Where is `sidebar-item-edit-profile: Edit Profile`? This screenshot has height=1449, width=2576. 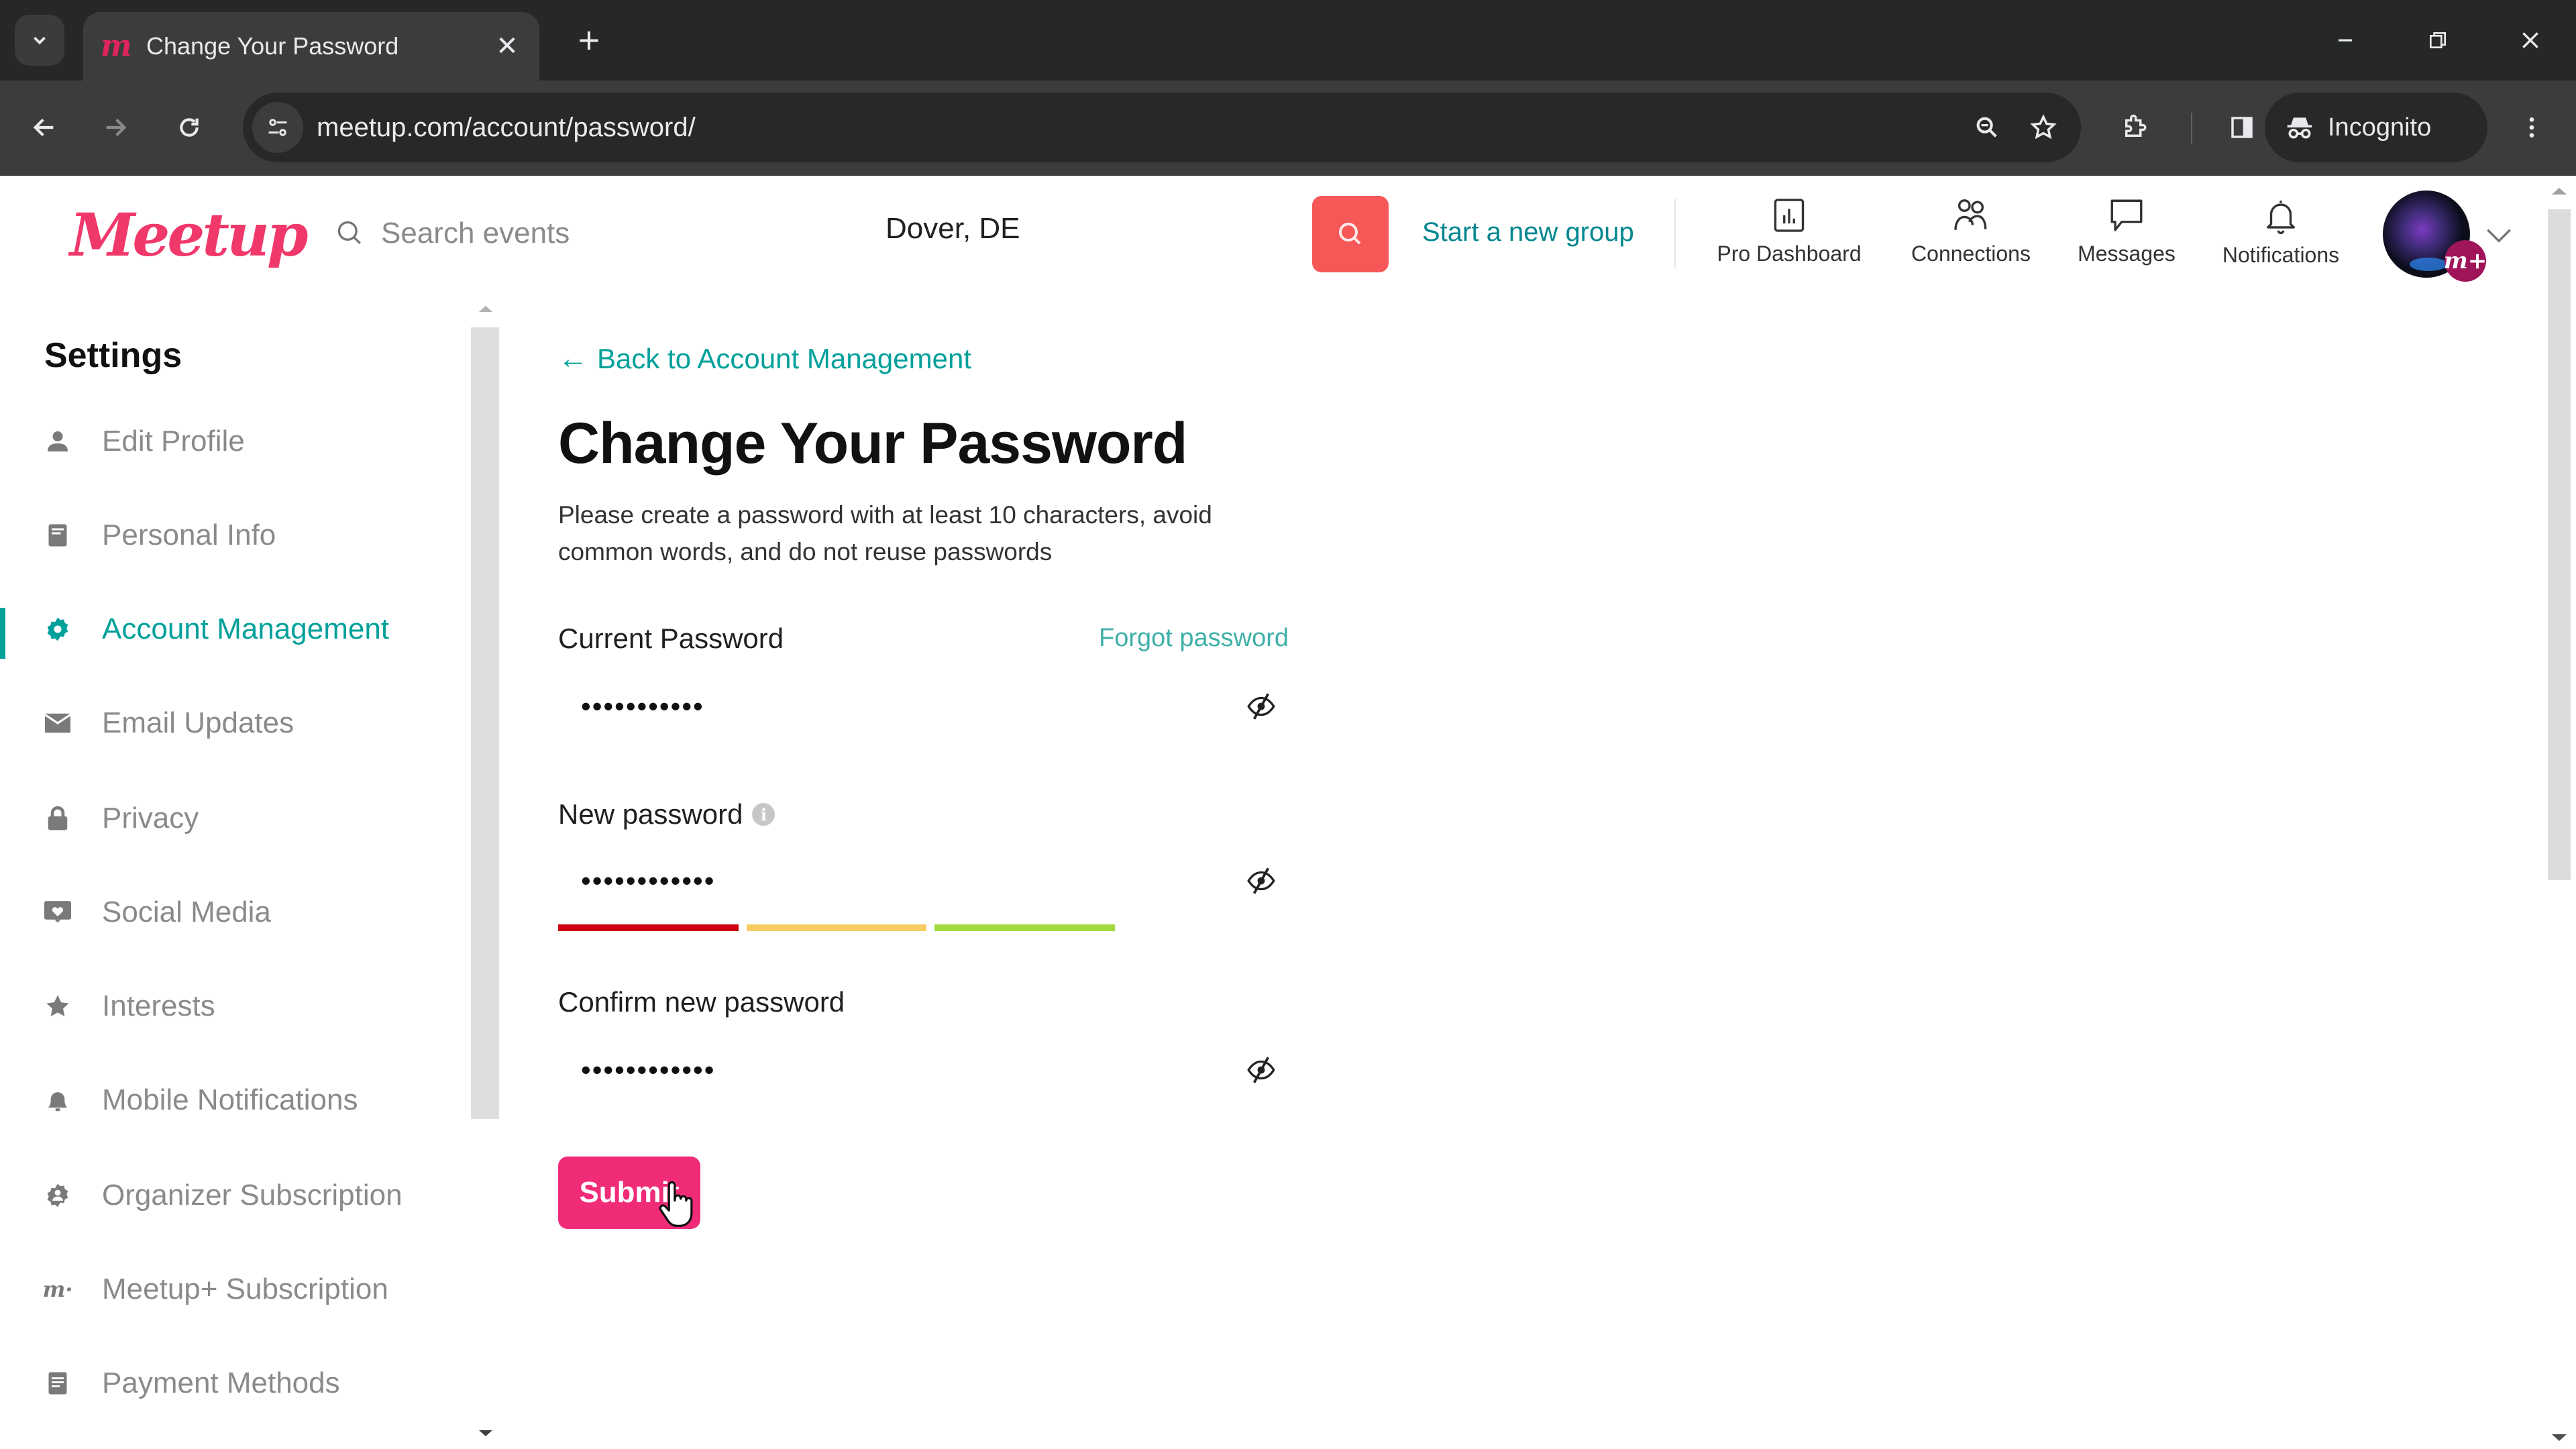 sidebar-item-edit-profile: Edit Profile is located at coordinates (235, 441).